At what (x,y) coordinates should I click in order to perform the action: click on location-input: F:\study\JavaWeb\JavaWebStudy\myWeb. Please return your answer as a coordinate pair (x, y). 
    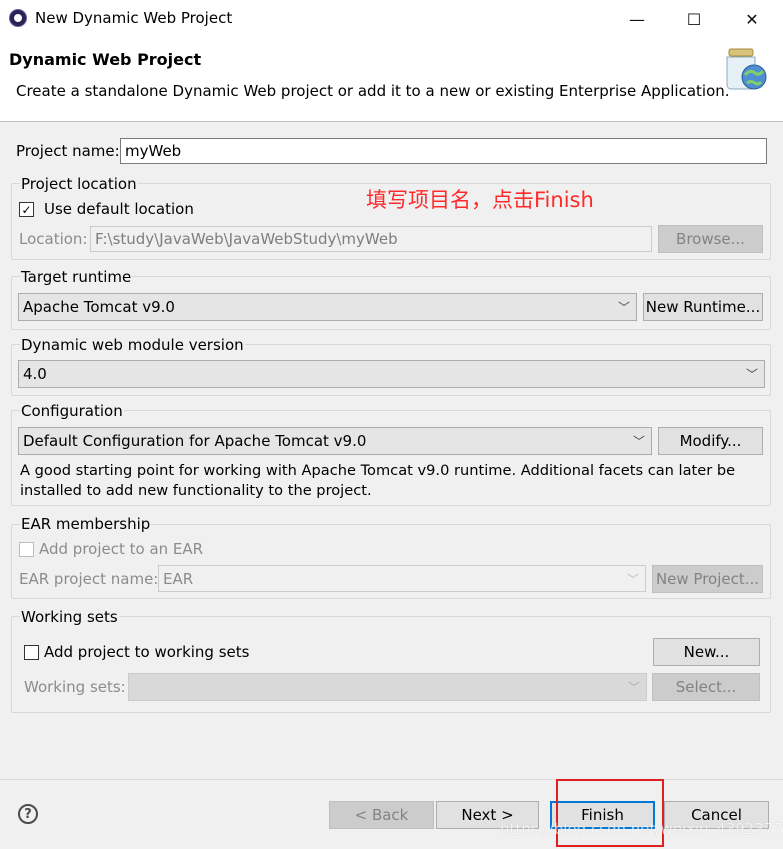
    Looking at the image, I should click on (371, 239).